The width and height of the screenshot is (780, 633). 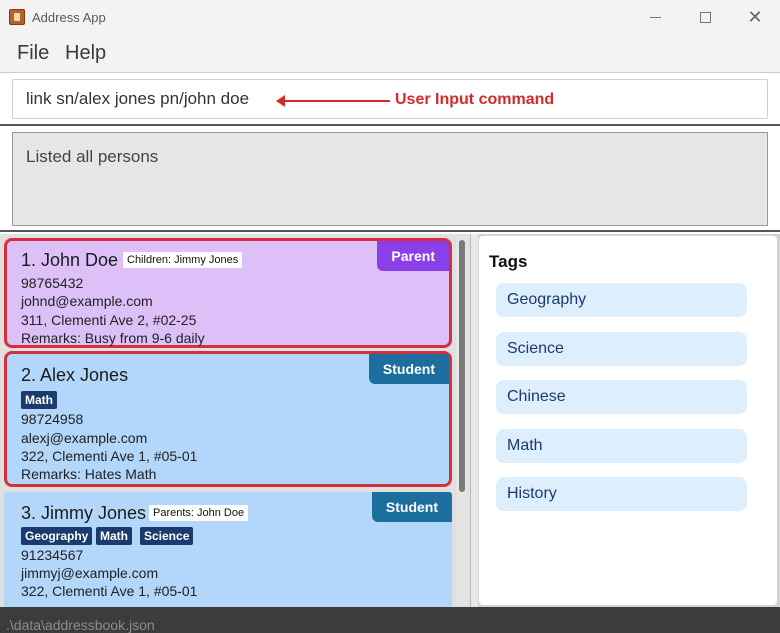 What do you see at coordinates (52, 555) in the screenshot?
I see `person-phone: 91234567` at bounding box center [52, 555].